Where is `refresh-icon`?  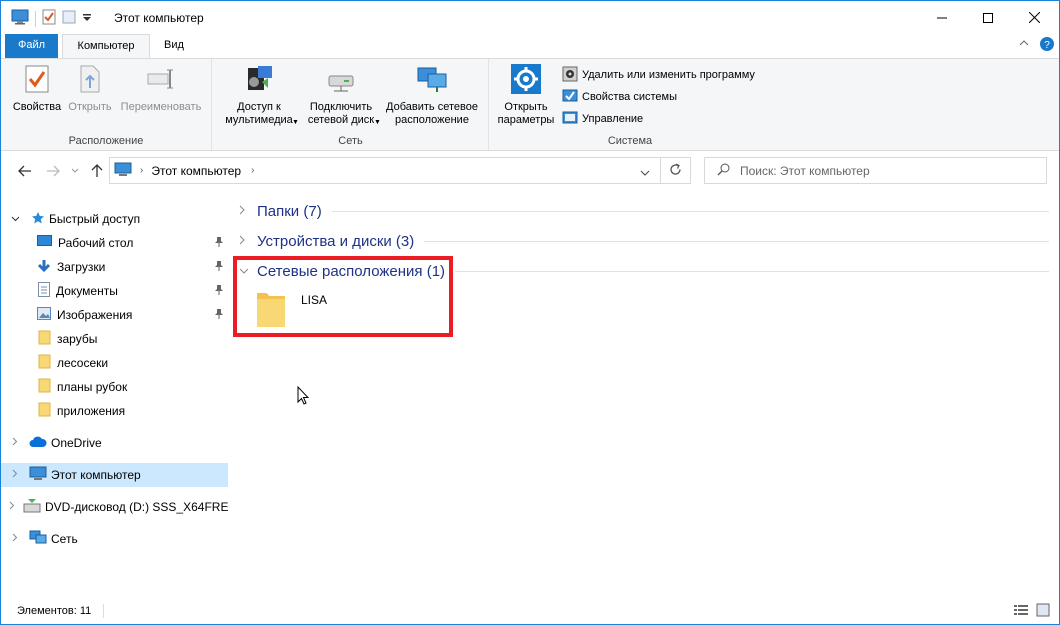 refresh-icon is located at coordinates (675, 170).